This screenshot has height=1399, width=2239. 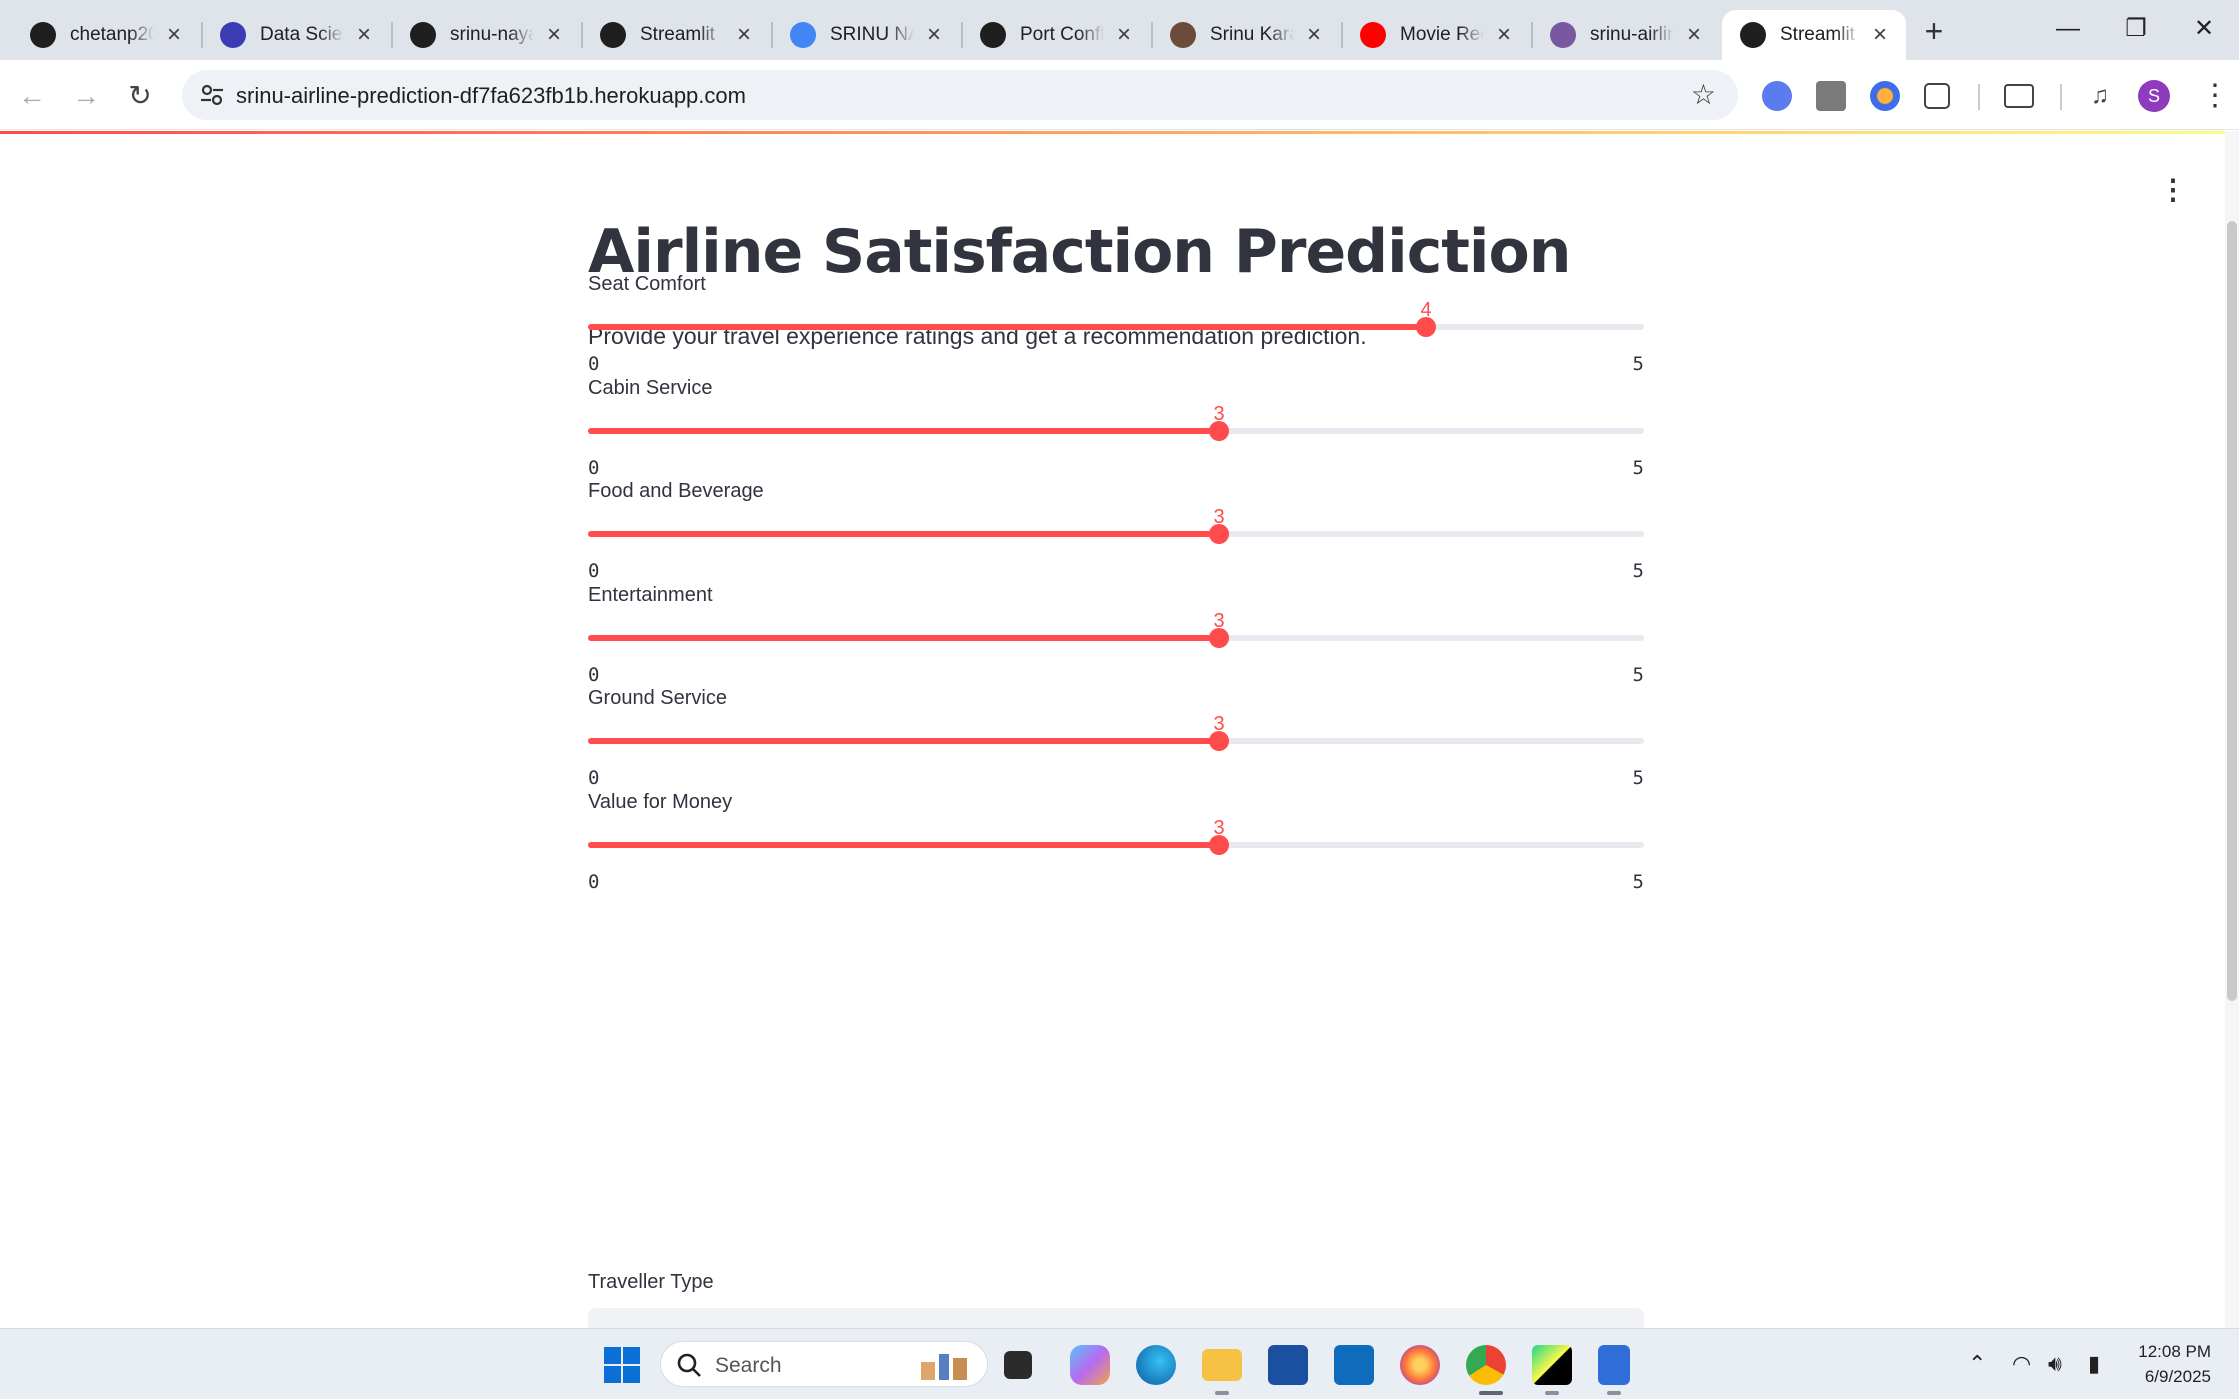 What do you see at coordinates (2019, 96) in the screenshot?
I see `tab-search-icon` at bounding box center [2019, 96].